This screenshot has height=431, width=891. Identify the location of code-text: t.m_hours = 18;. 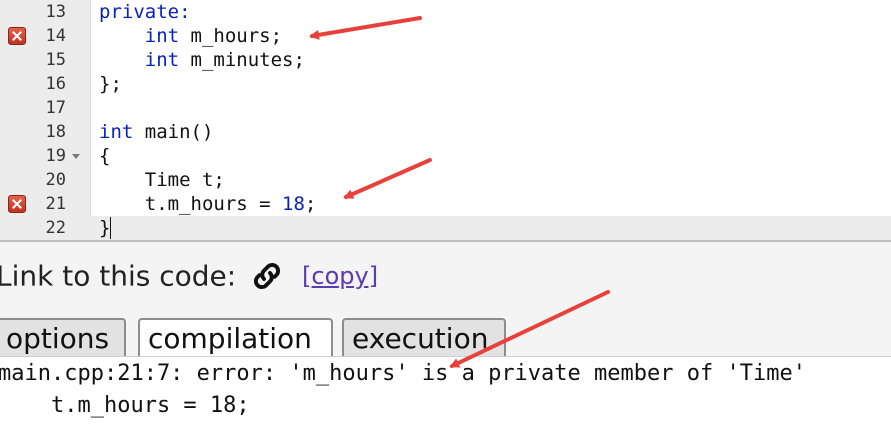
(208, 204).